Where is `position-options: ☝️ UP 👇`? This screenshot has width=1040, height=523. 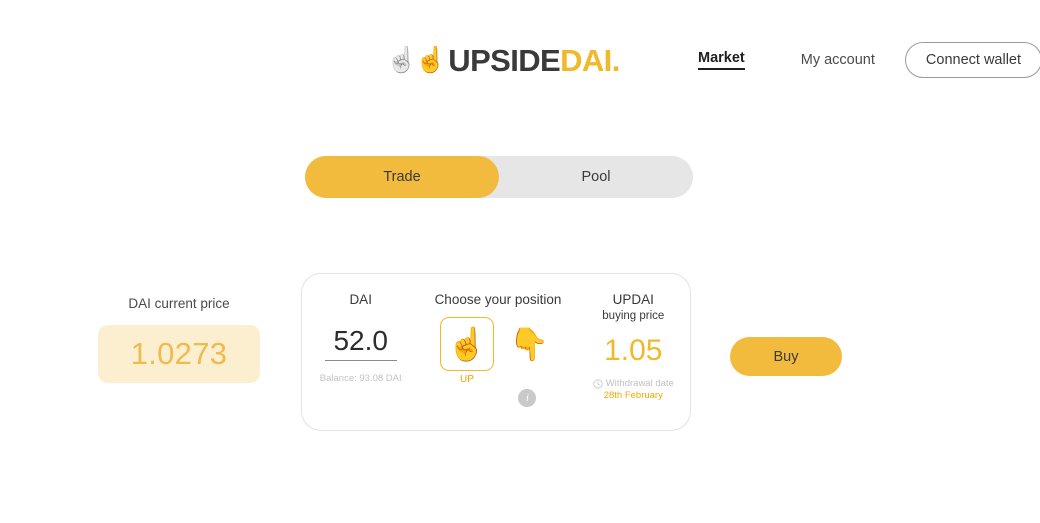
position-options: ☝️ UP 👇 is located at coordinates (497, 351).